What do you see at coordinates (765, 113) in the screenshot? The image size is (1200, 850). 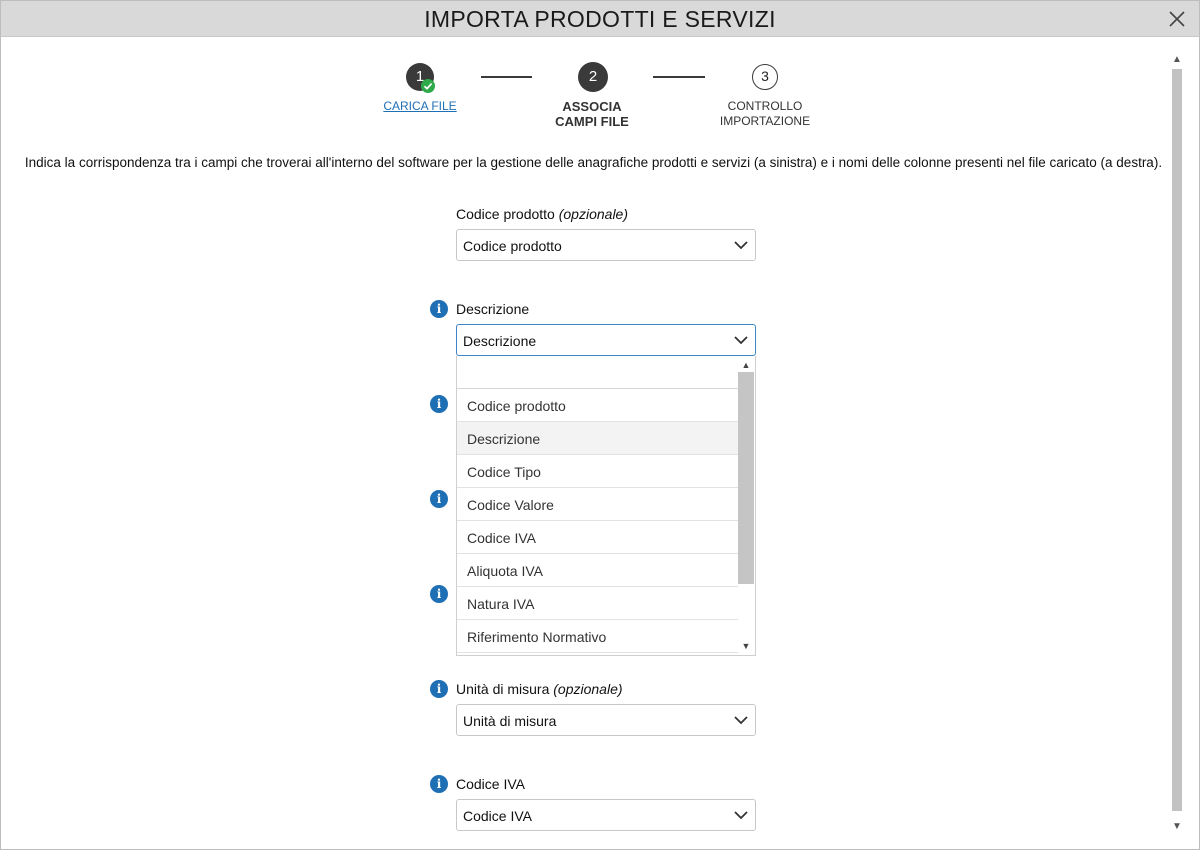 I see `step-3-label: CONTROLLO IMPORTAZIONE` at bounding box center [765, 113].